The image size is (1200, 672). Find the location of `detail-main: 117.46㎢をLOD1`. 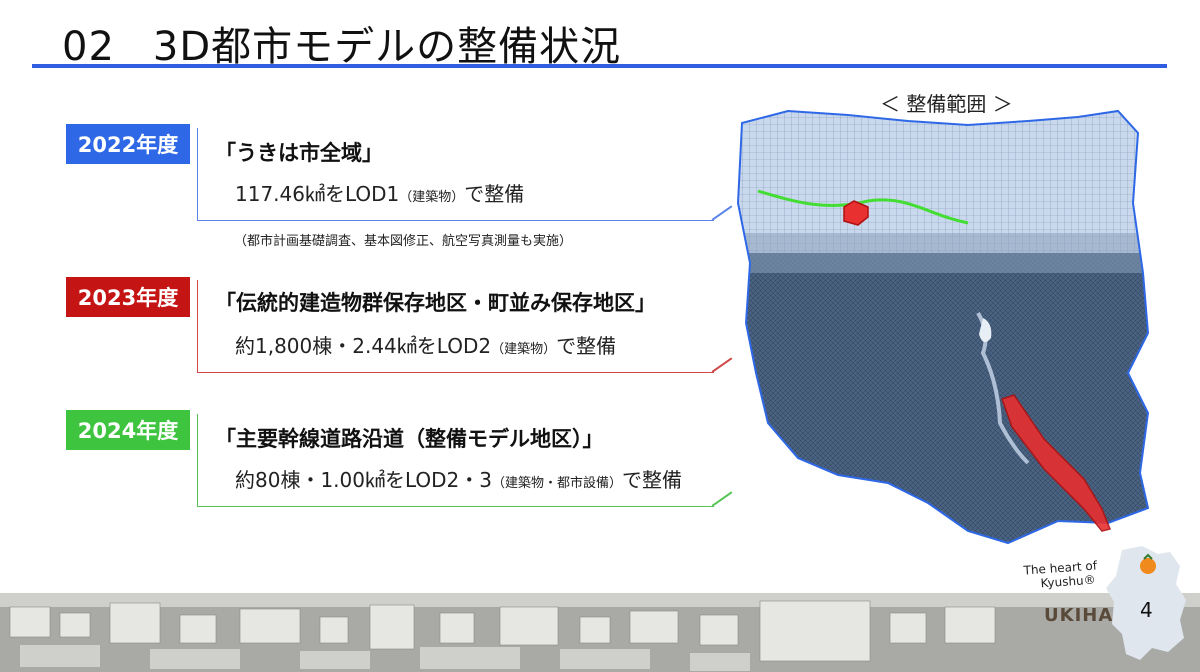

detail-main: 117.46㎢をLOD1 is located at coordinates (317, 194).